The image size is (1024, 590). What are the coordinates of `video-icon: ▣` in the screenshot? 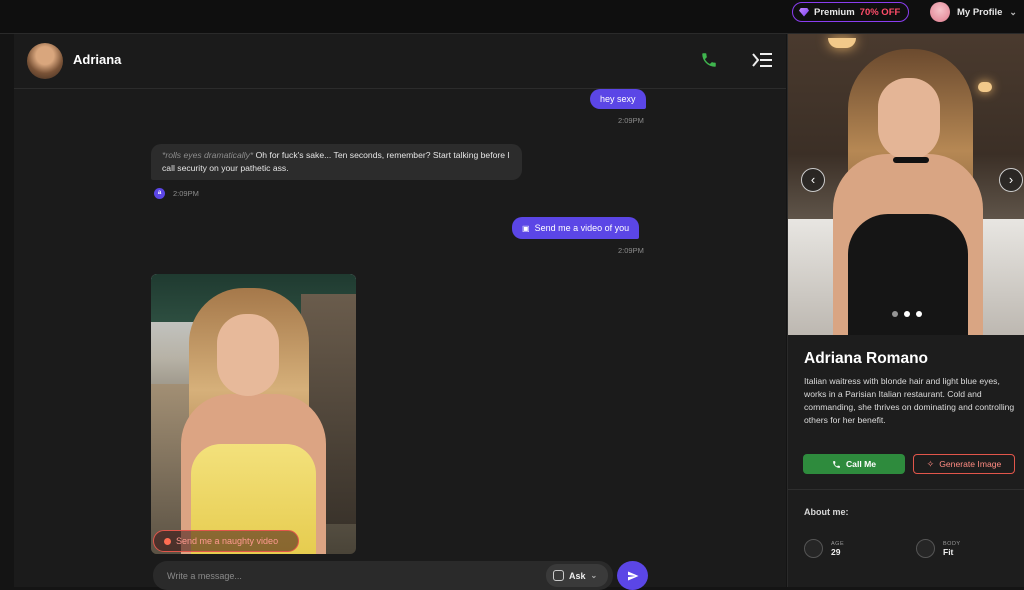 It's located at (526, 228).